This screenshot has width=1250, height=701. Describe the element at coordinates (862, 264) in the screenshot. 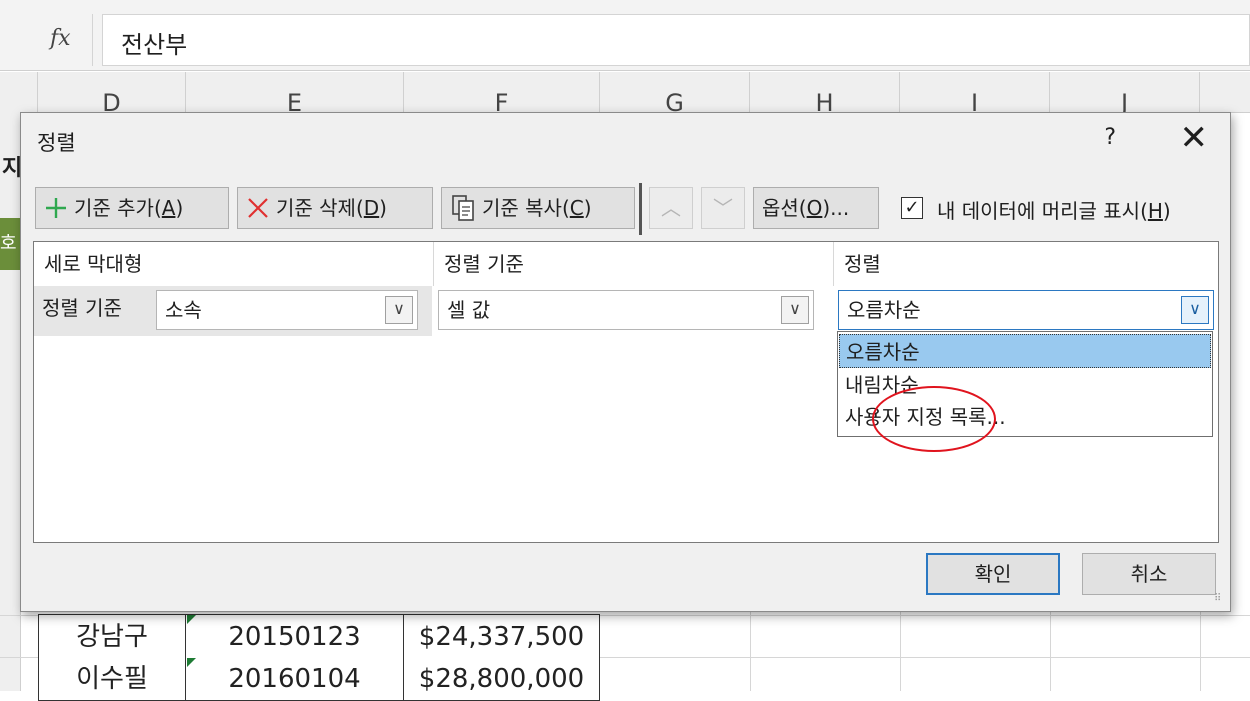

I see `order-heading: 정렬` at that location.